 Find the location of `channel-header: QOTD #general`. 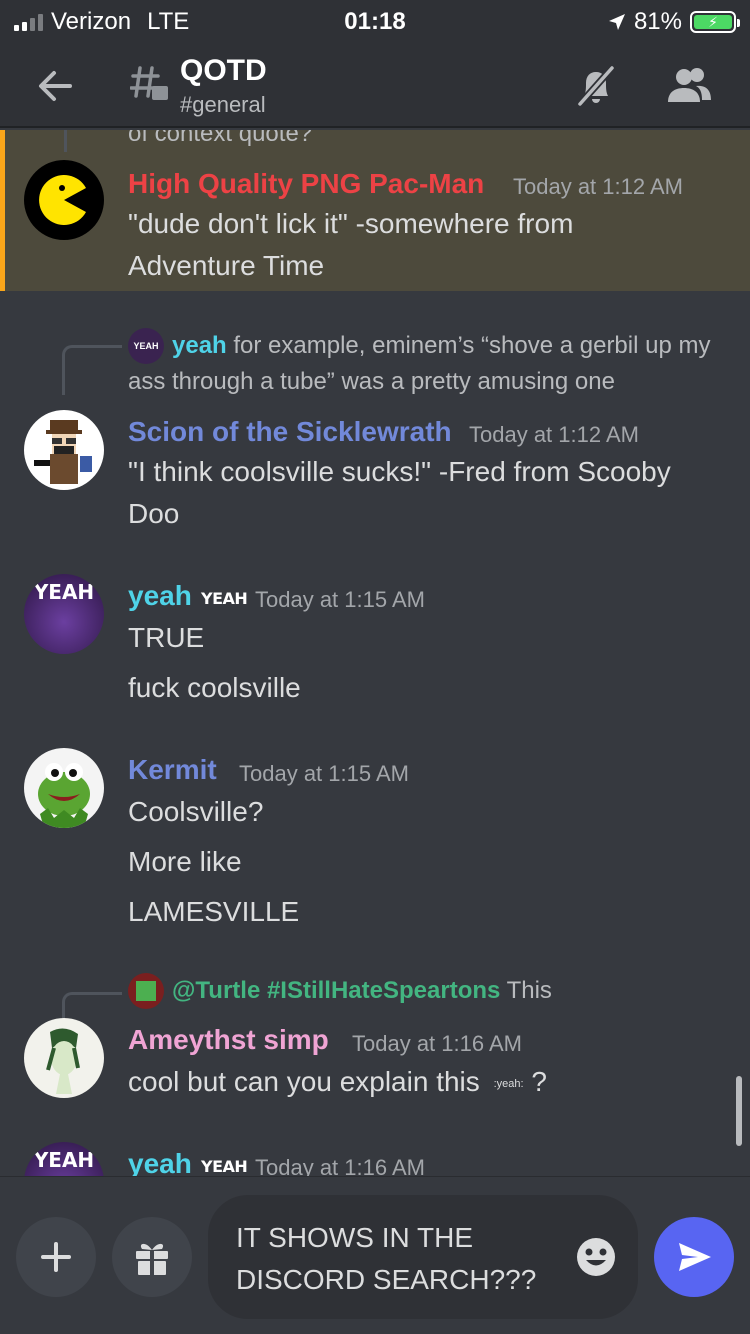

channel-header: QOTD #general is located at coordinates (375, 86).